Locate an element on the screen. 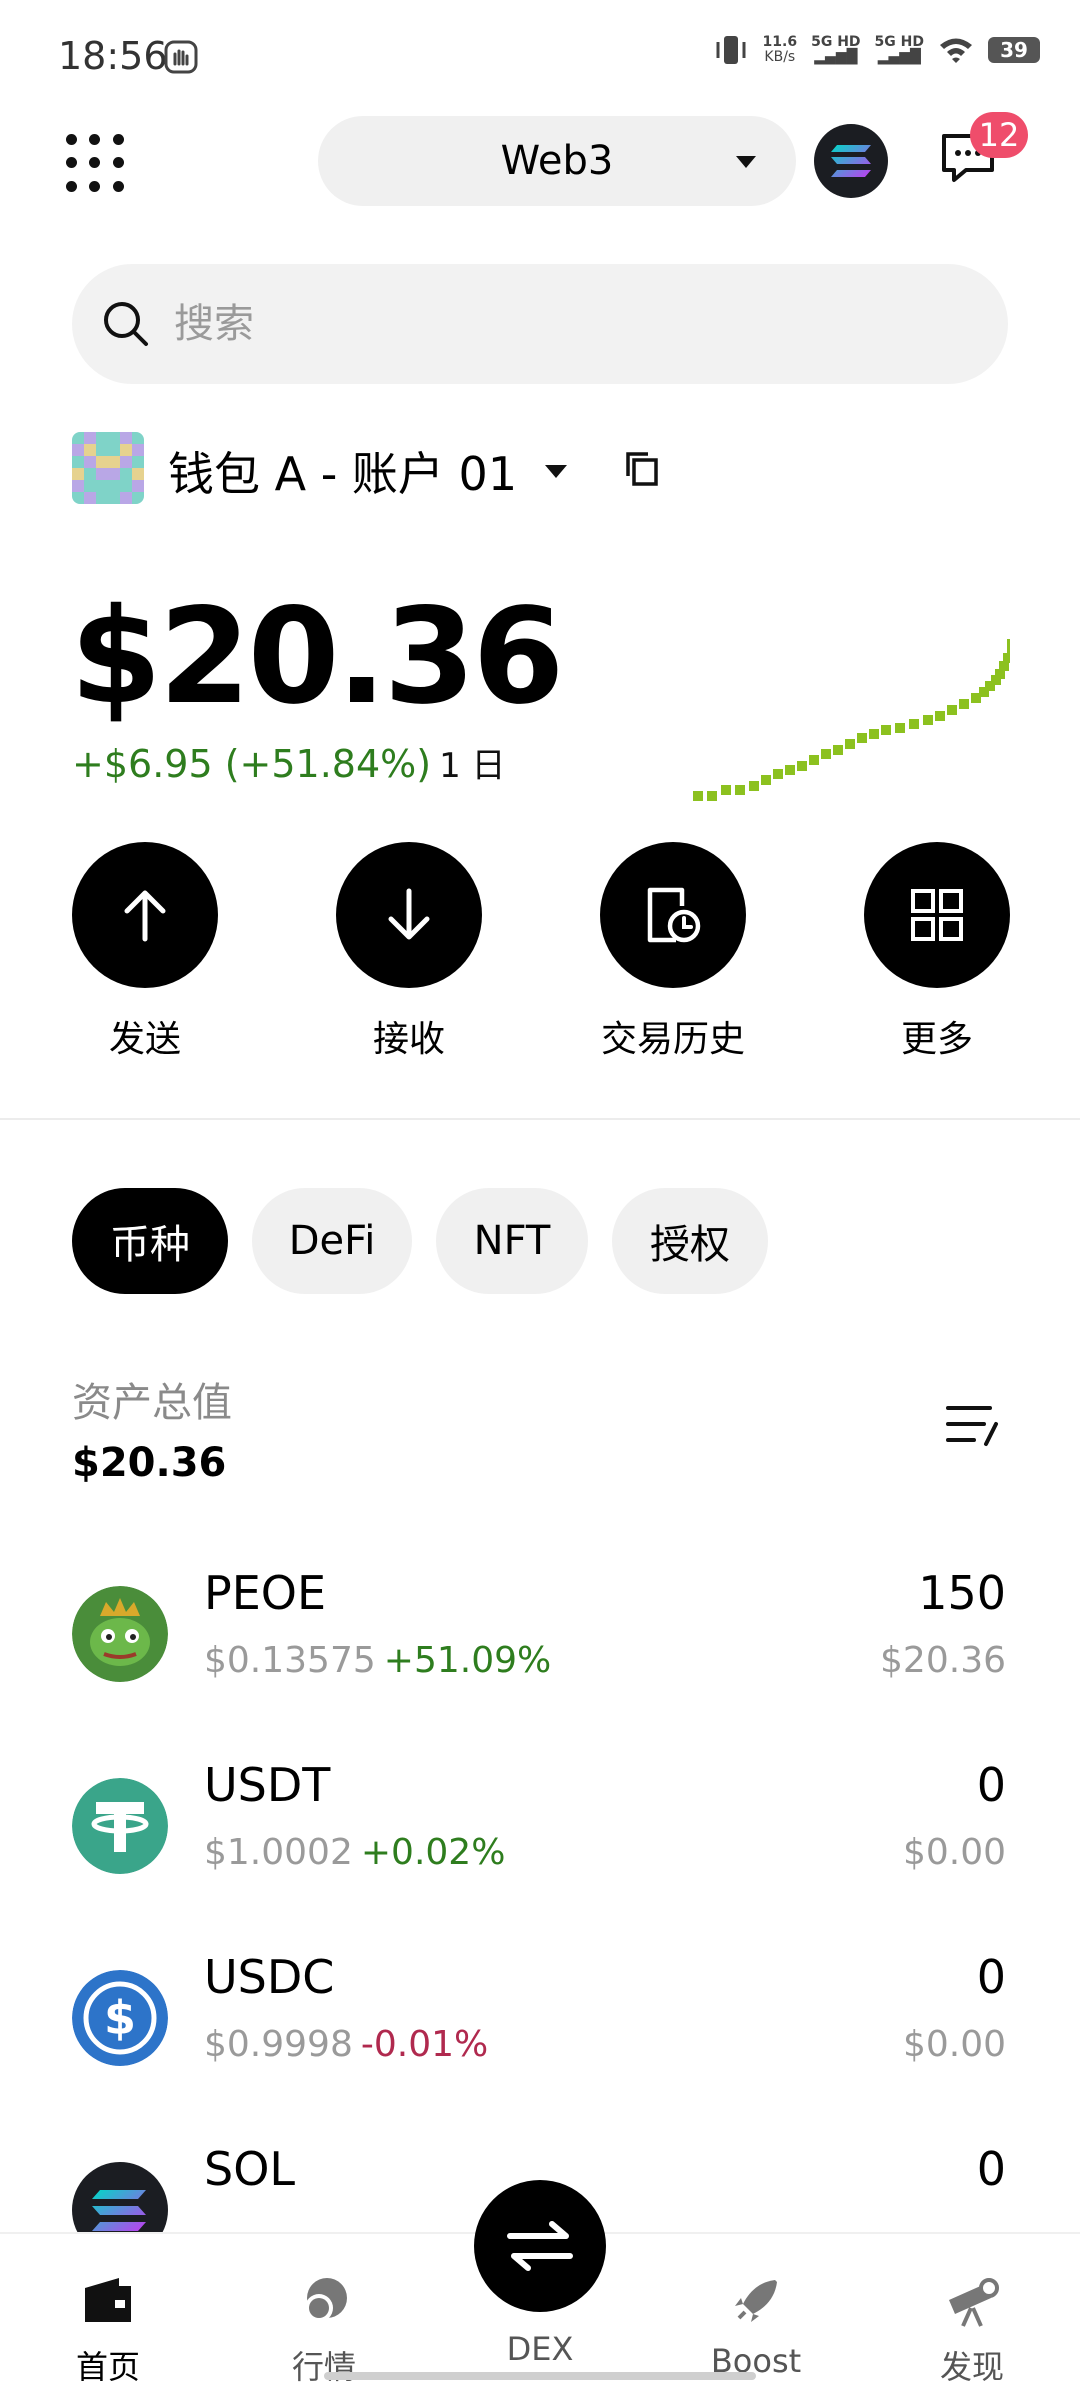 This screenshot has width=1080, height=2390. token-symbol: USDT is located at coordinates (267, 1785).